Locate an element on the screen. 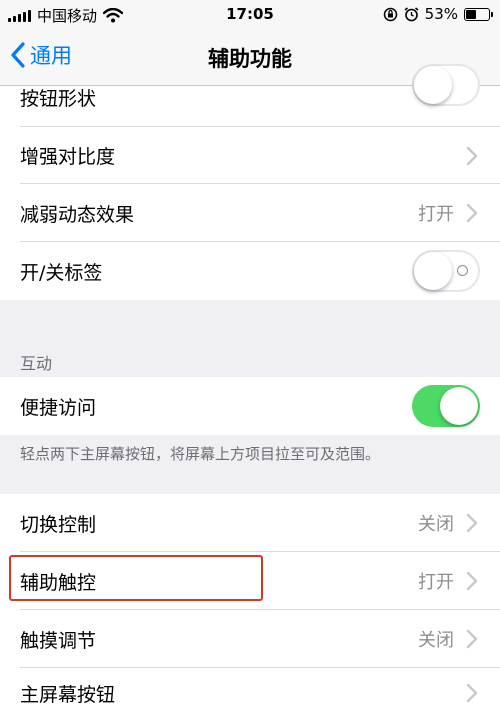  reachability-toggle is located at coordinates (446, 406).